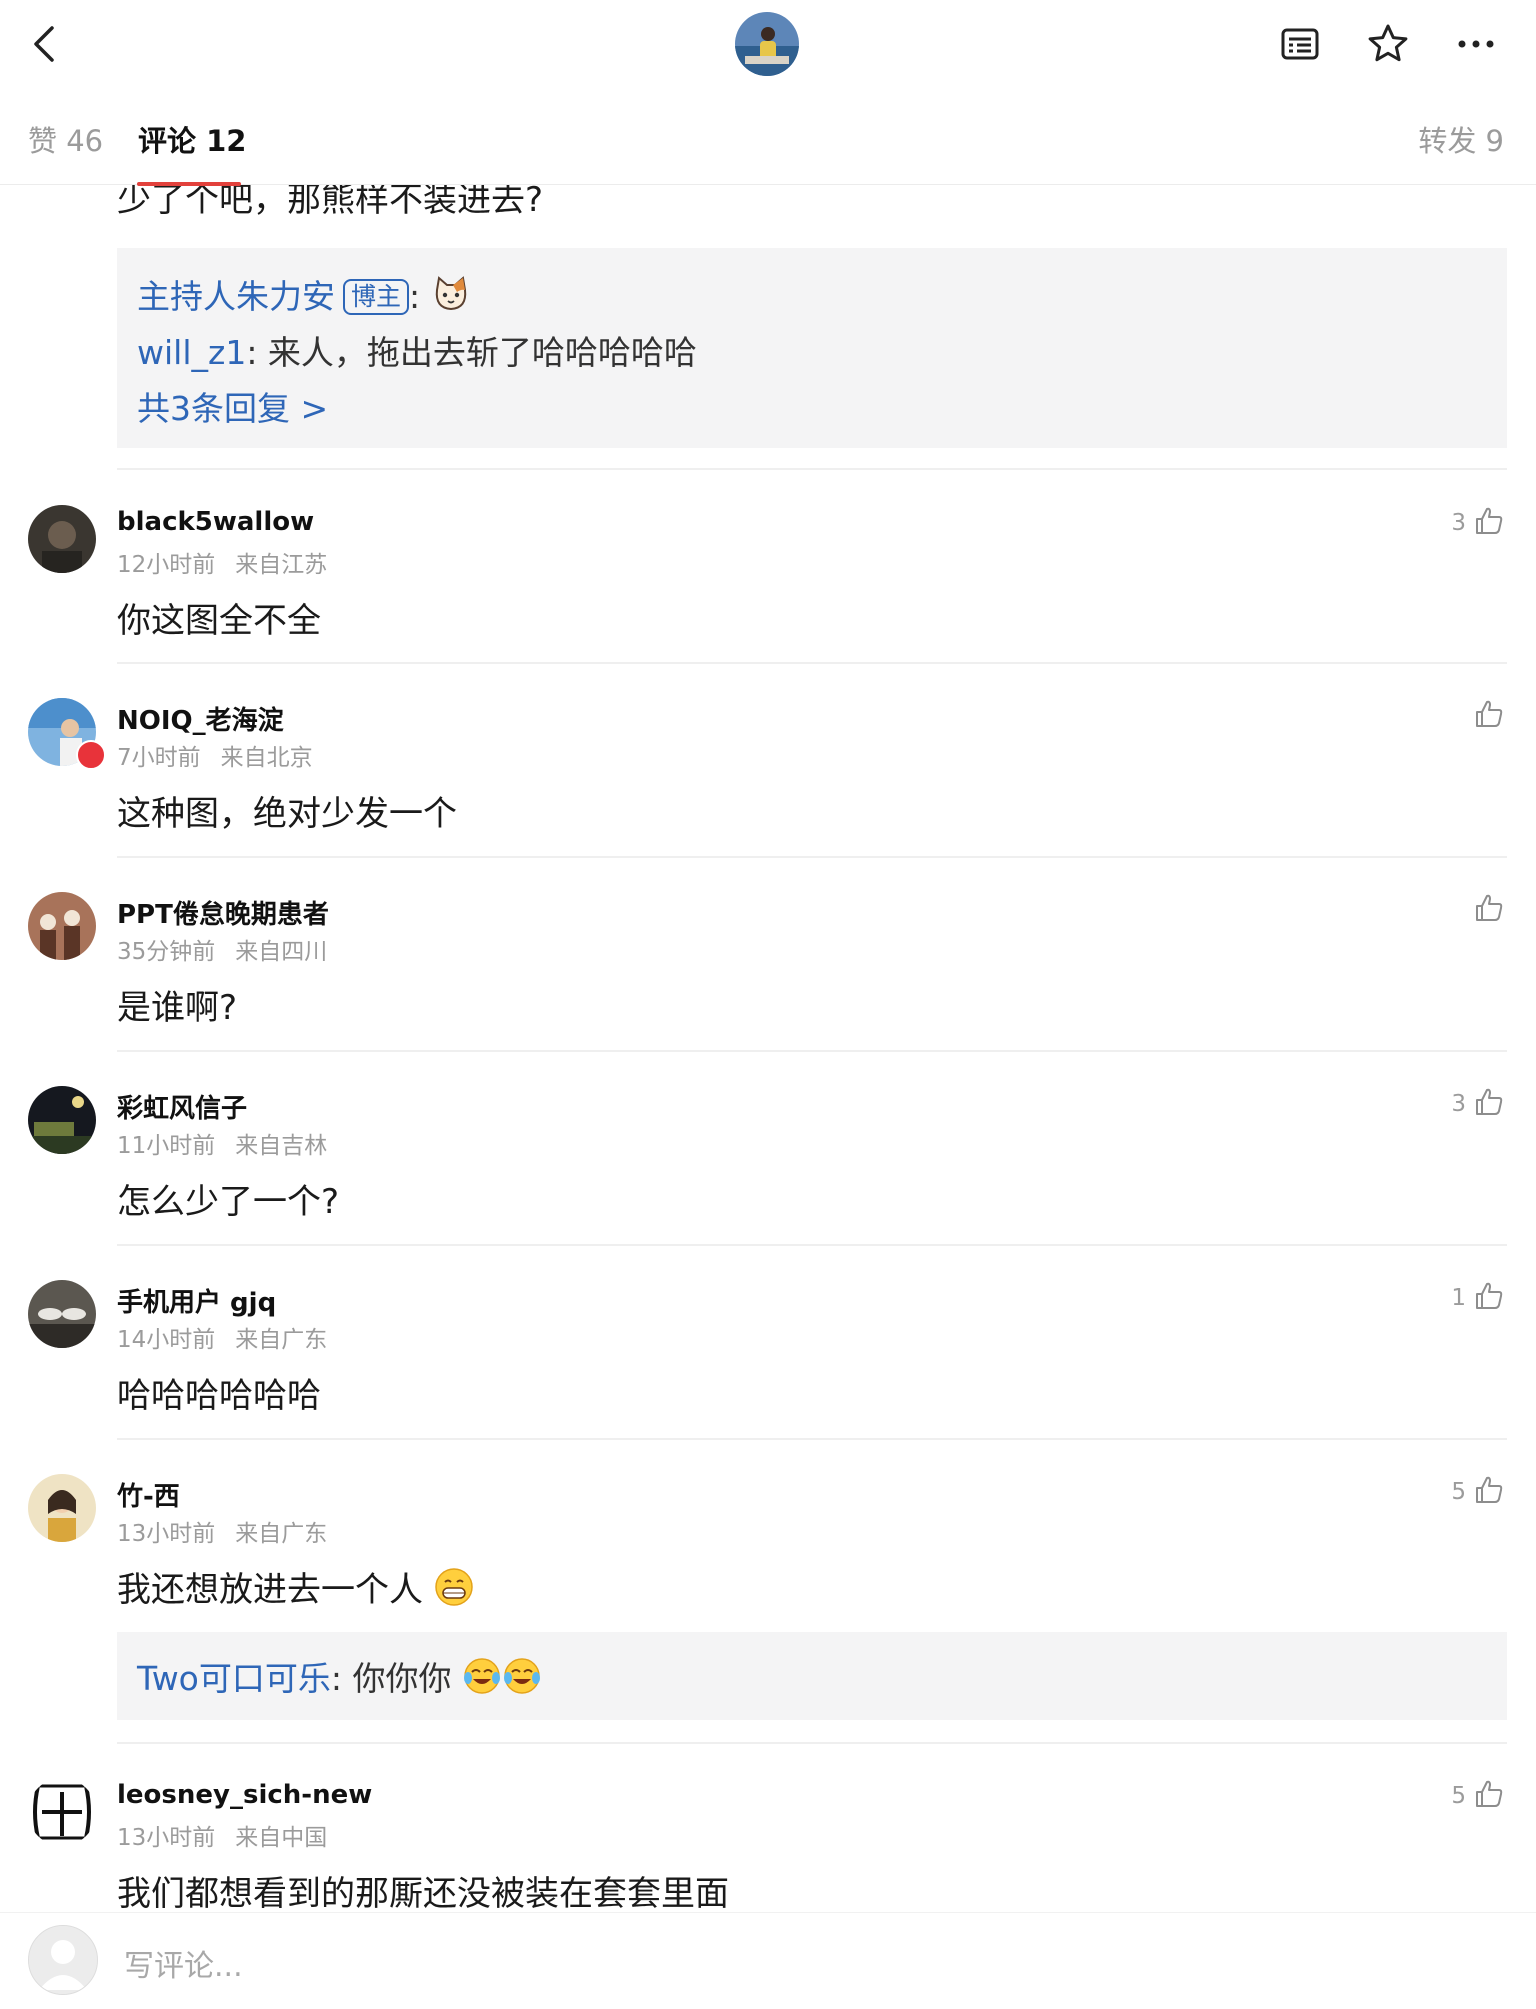 This screenshot has width=1536, height=2009. Describe the element at coordinates (423, 1894) in the screenshot. I see `comment-text: 我们都想看到的那厮还没被装在套套里面` at that location.